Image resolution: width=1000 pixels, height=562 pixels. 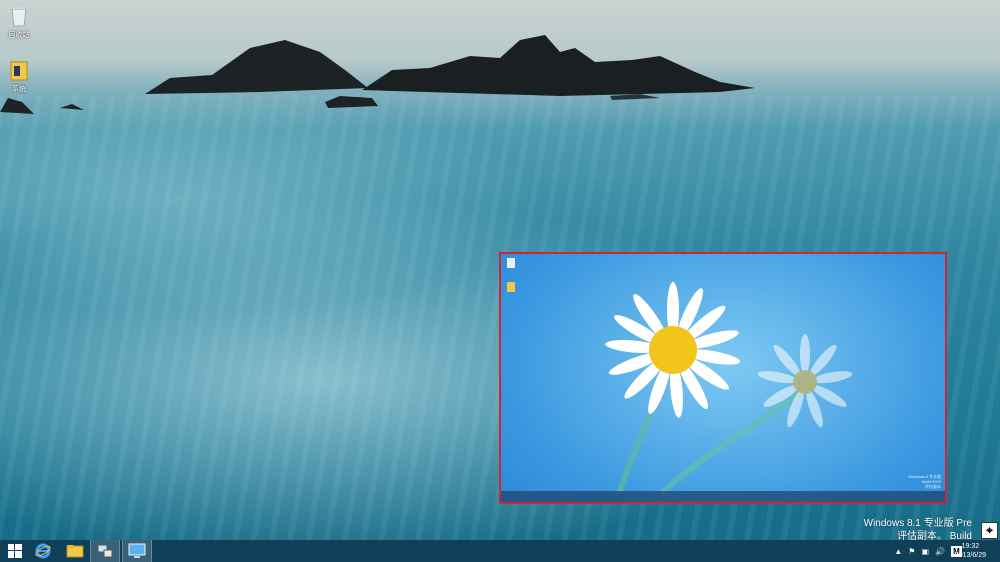 I want to click on rock-silhouettes, so click(x=377, y=74).